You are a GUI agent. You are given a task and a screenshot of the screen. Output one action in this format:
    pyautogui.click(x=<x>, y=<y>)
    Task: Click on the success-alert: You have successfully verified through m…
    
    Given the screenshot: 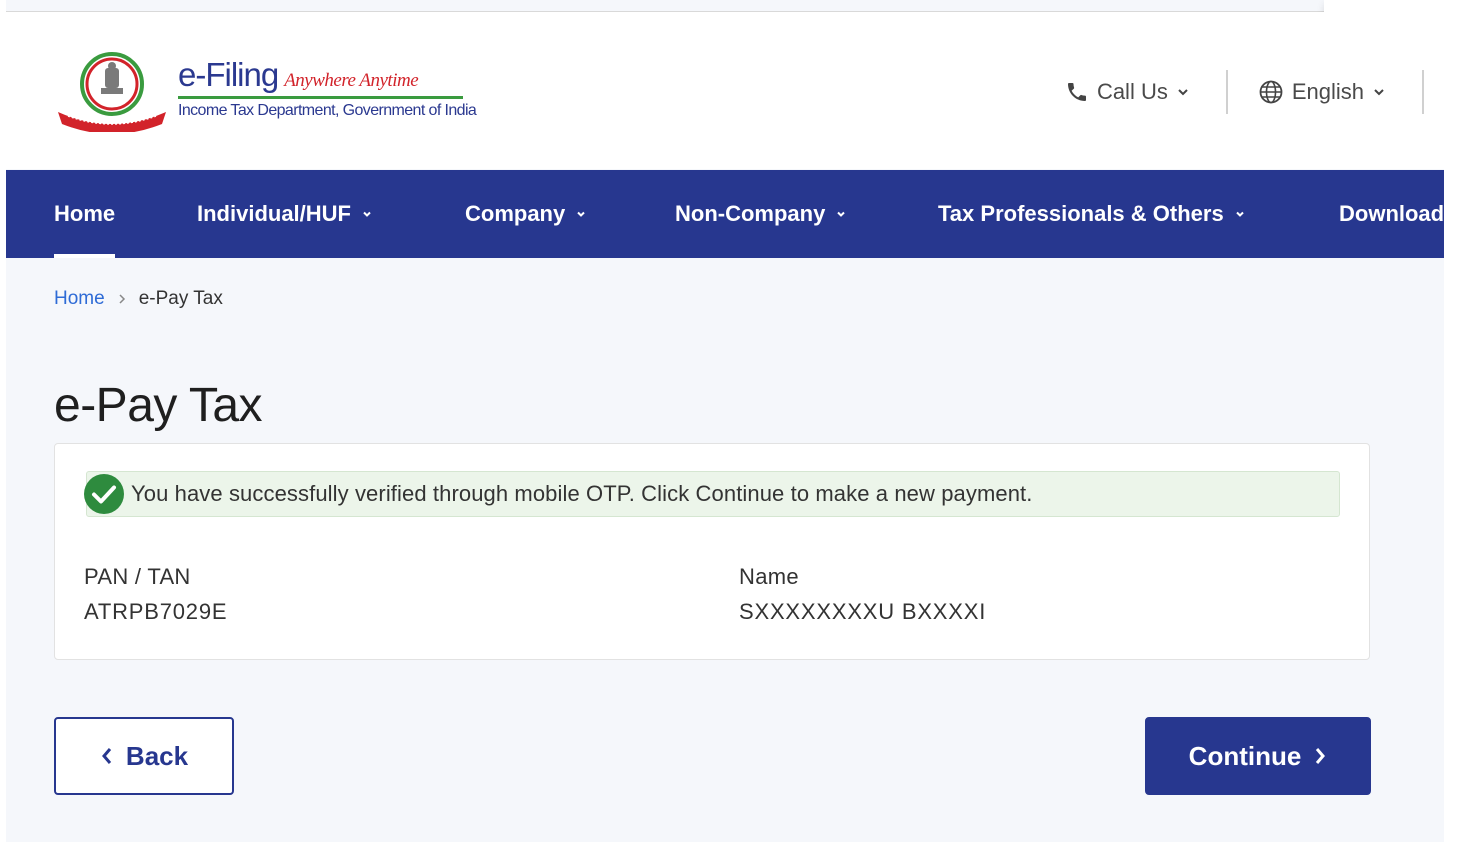 What is the action you would take?
    pyautogui.click(x=712, y=494)
    